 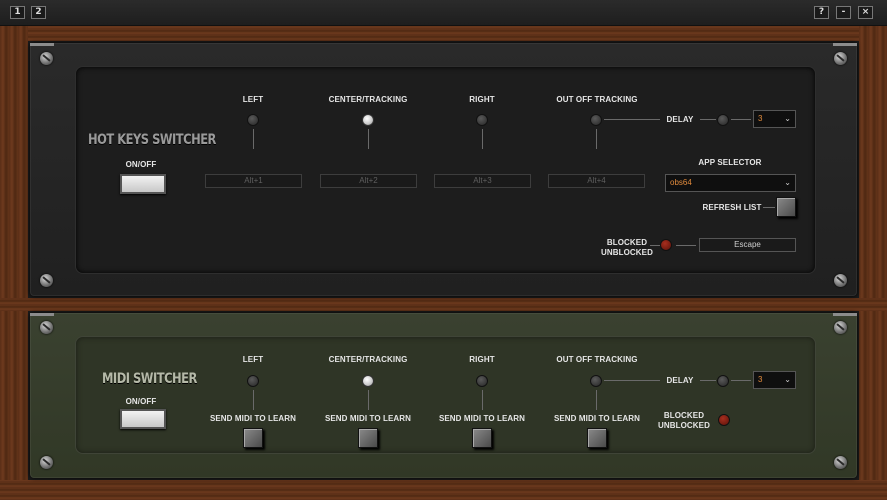 I want to click on midi-center-learn-button, so click(x=368, y=438).